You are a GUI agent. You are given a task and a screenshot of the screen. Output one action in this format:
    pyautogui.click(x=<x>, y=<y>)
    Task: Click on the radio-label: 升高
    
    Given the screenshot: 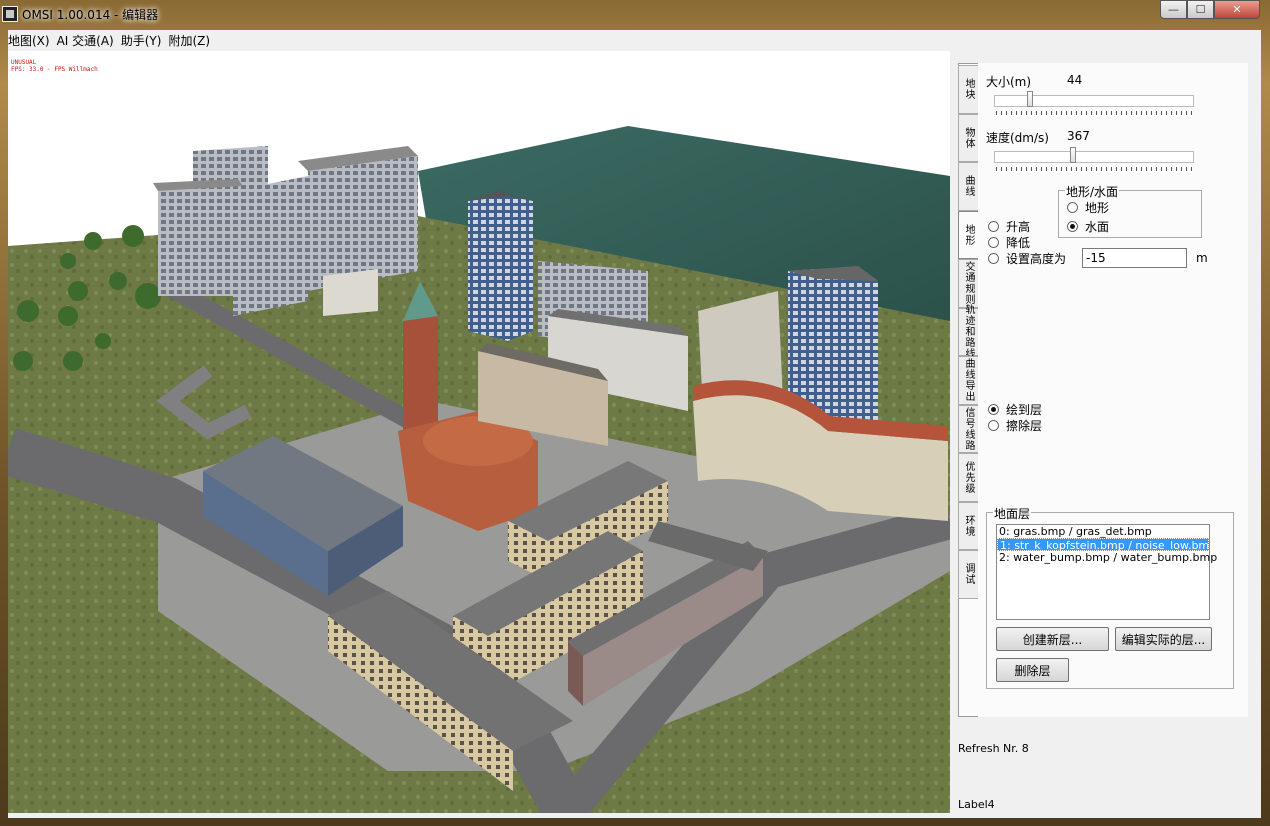 What is the action you would take?
    pyautogui.click(x=1018, y=227)
    